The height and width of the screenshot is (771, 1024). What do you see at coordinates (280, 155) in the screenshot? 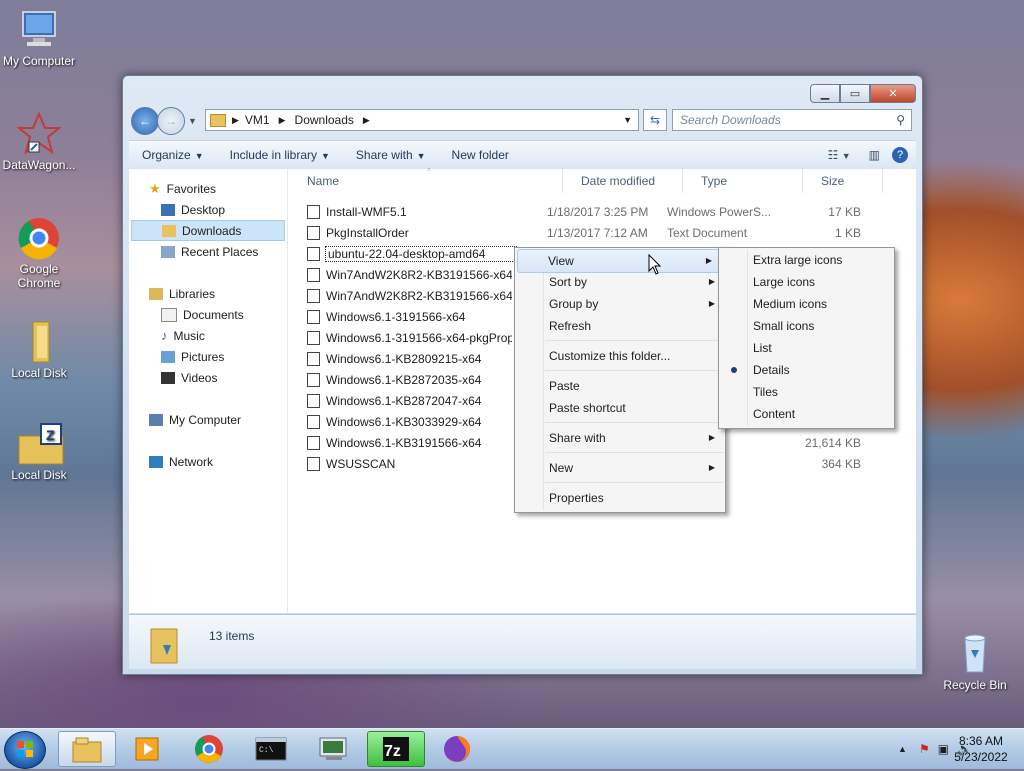
I see `include-in-library-button: Include in library ▼` at bounding box center [280, 155].